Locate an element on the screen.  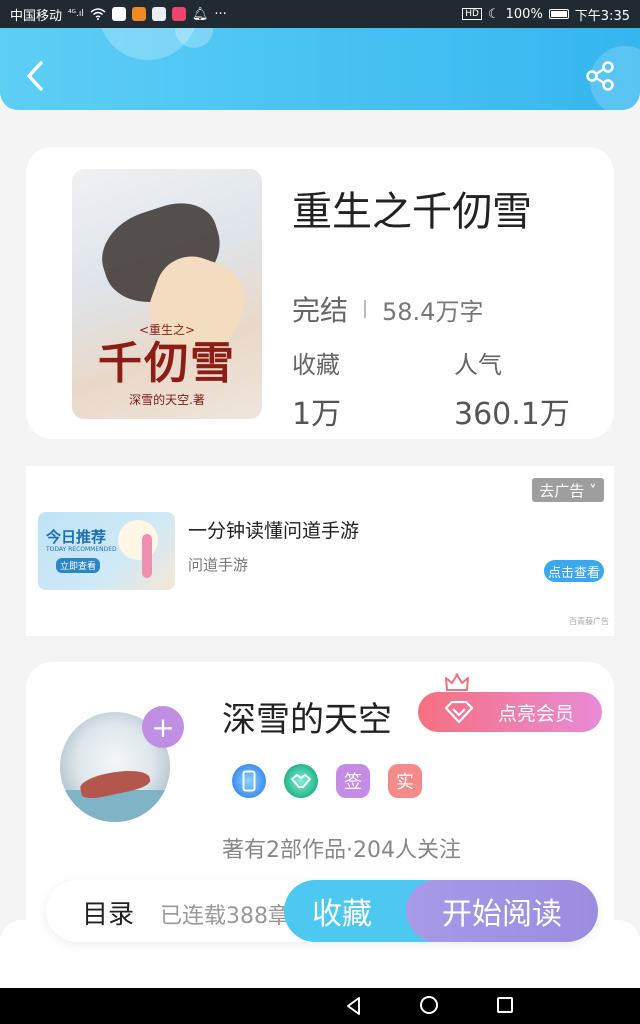
author-stats: 著有2部作品·204人关注 is located at coordinates (341, 850).